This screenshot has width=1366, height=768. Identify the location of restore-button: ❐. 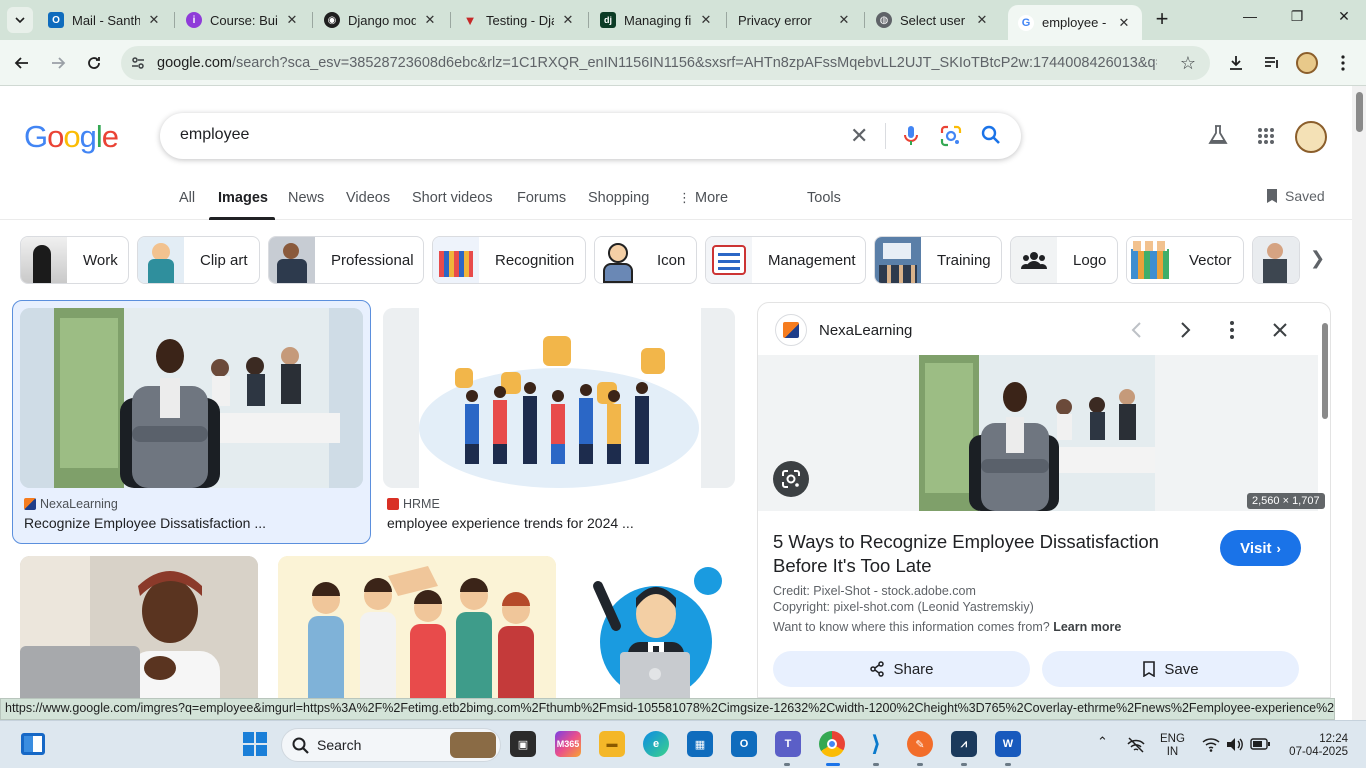
(1297, 20).